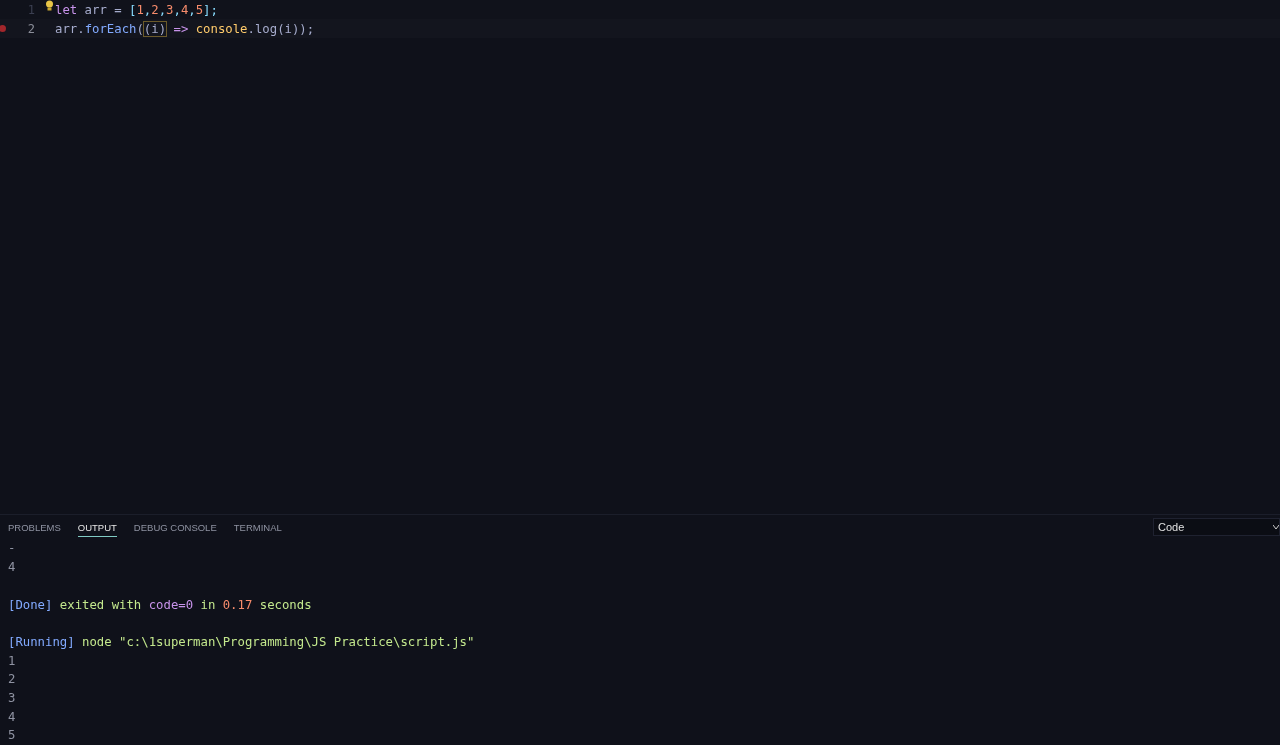 The image size is (1280, 745). What do you see at coordinates (170, 9) in the screenshot?
I see `code-token: 3` at bounding box center [170, 9].